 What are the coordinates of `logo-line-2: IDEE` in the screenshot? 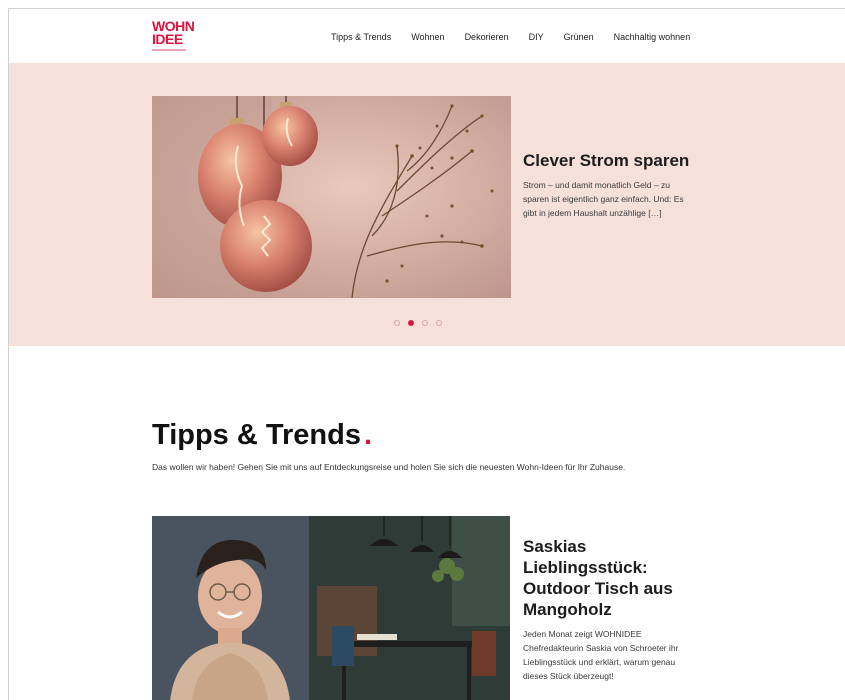 It's located at (167, 39).